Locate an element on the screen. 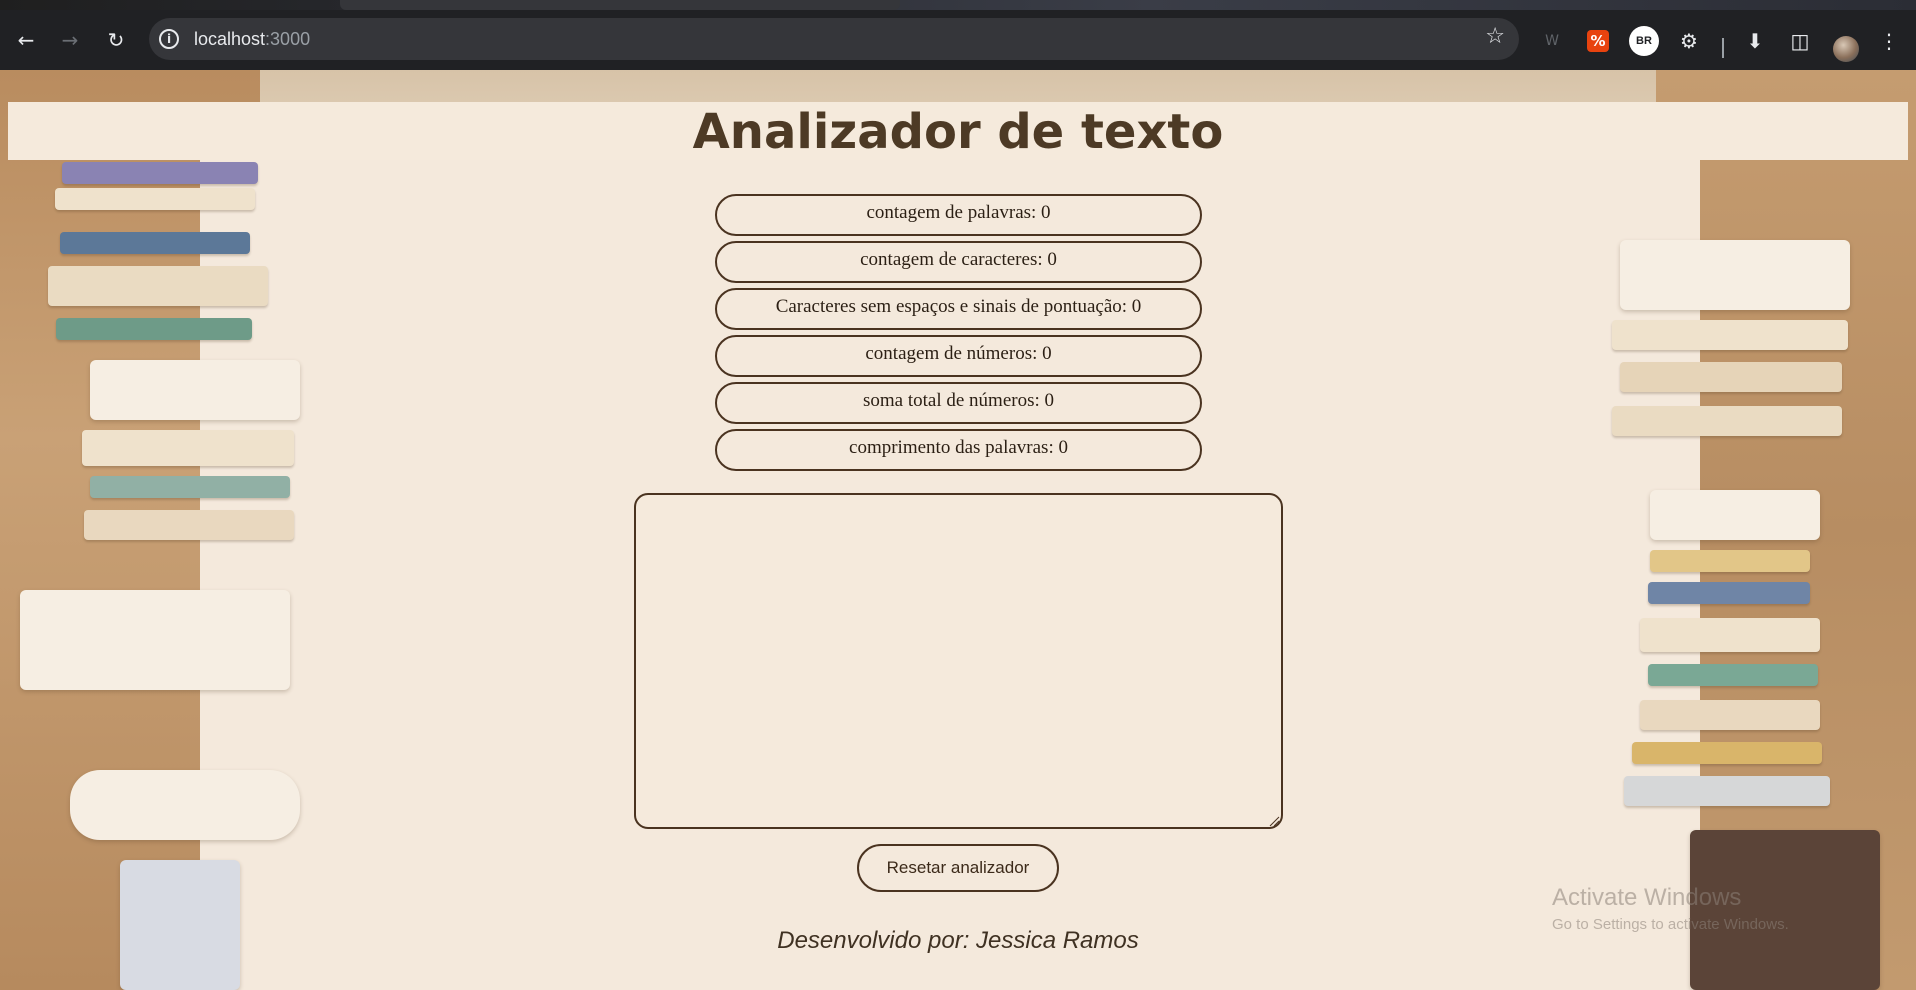 This screenshot has height=990, width=1916. download-icon: ⬇ is located at coordinates (1755, 41).